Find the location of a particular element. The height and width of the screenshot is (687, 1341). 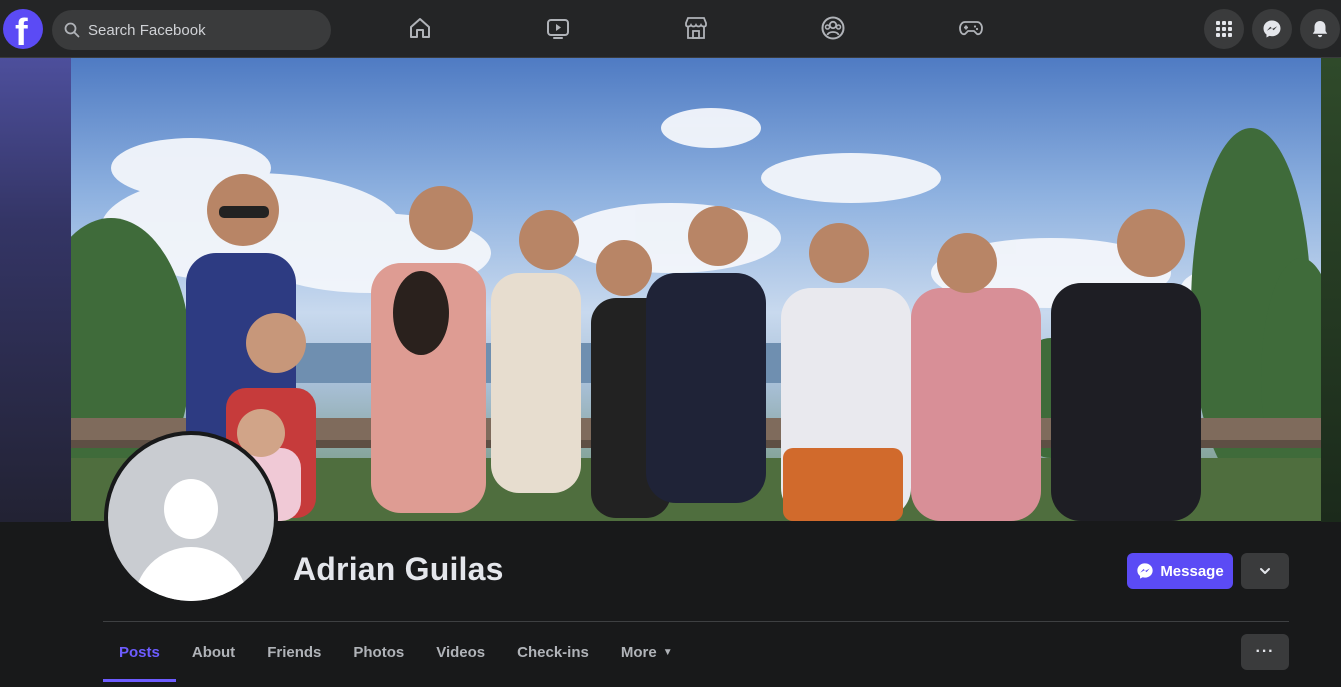

more-options-button: ··· is located at coordinates (1265, 652).